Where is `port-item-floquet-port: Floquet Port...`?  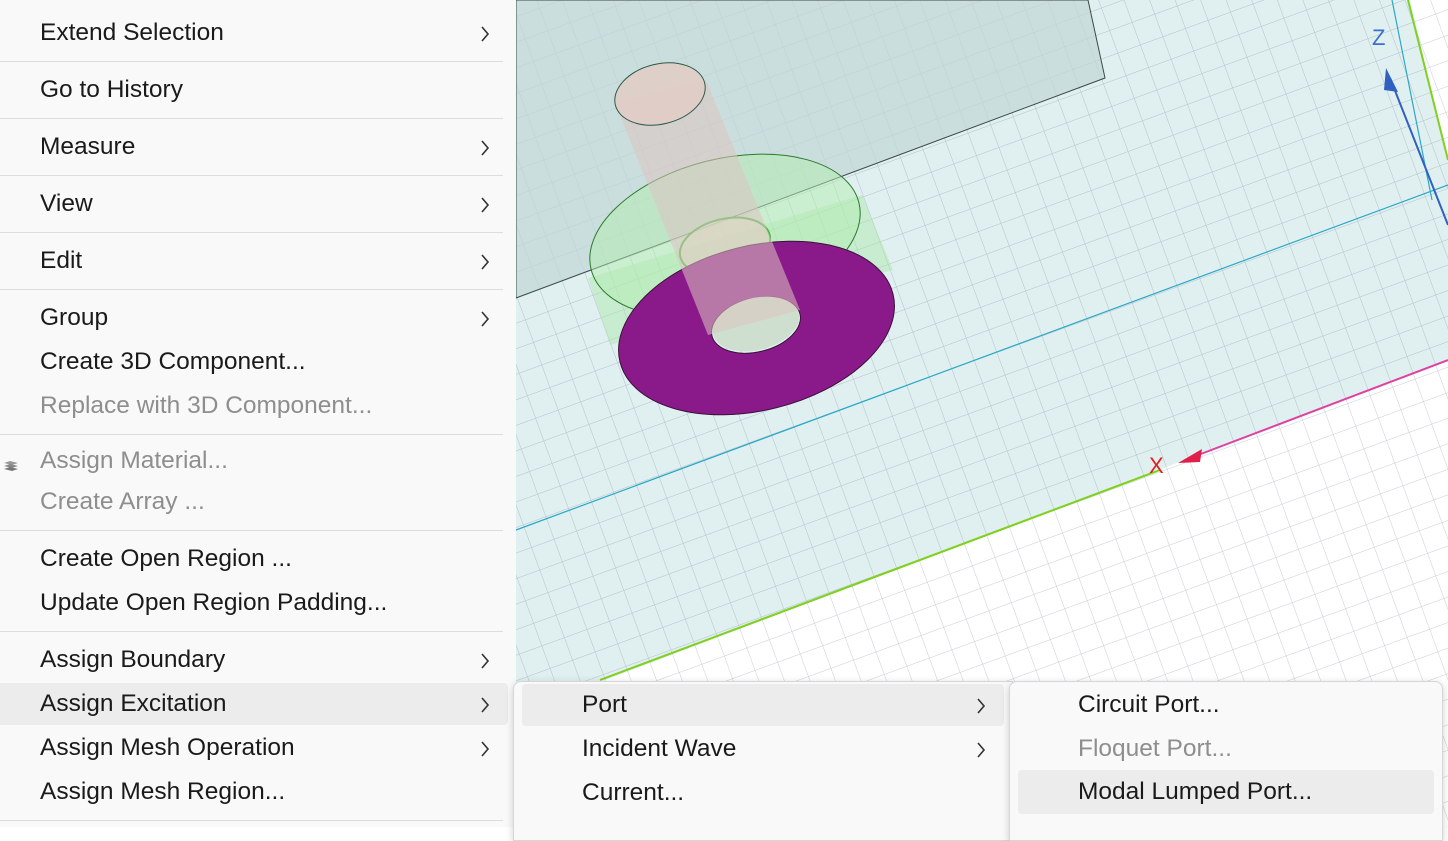
port-item-floquet-port: Floquet Port... is located at coordinates (1226, 749).